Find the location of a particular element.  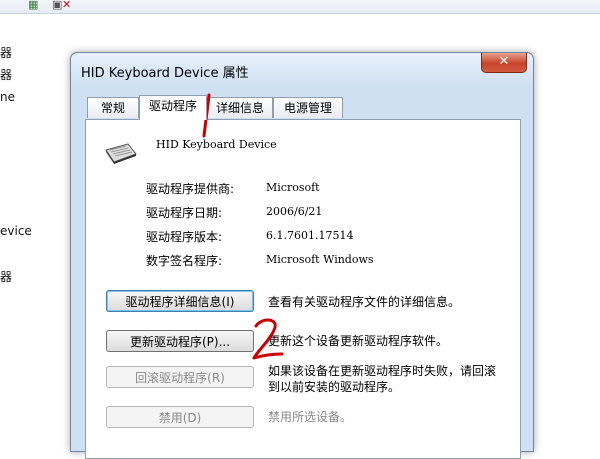

tab-power-management: 电源管理 is located at coordinates (308, 107).